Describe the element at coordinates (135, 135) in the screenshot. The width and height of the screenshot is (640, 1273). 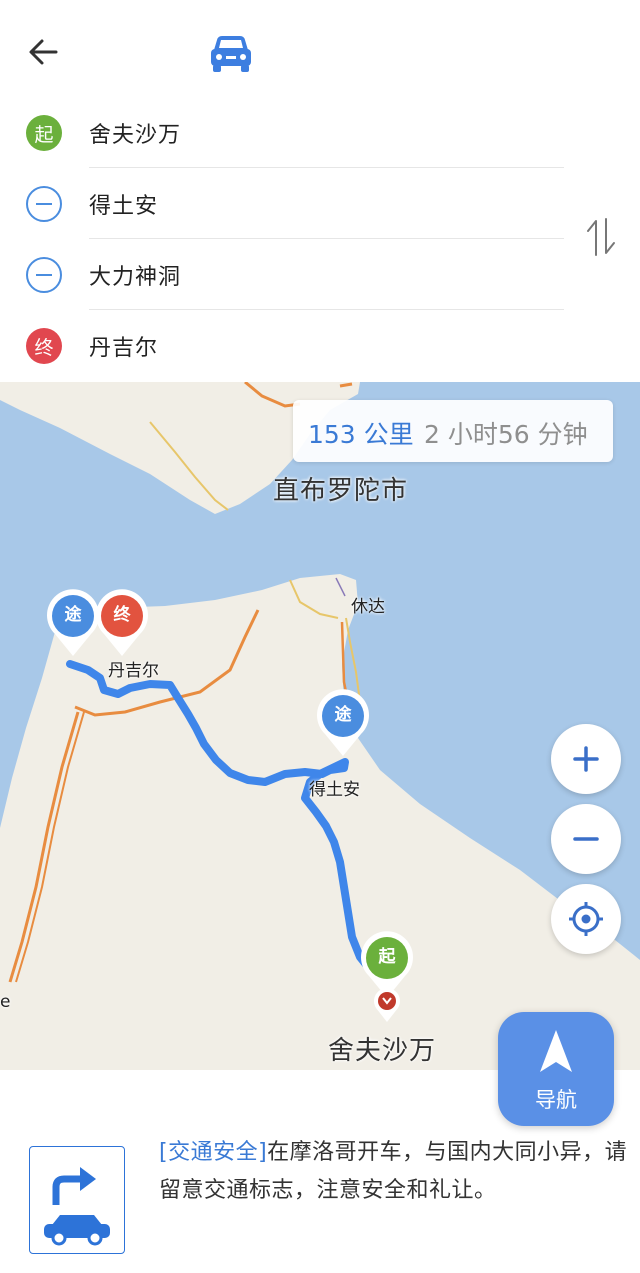
I see `stop-name: 舍夫沙万` at that location.